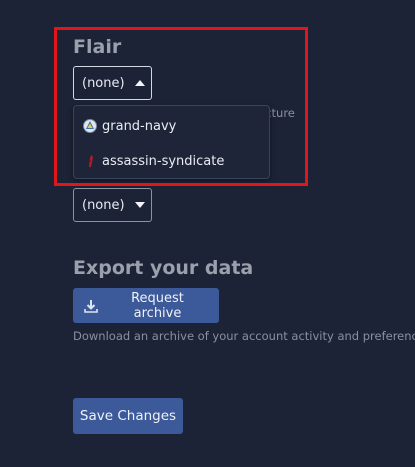  I want to click on second-flair-select: (none), so click(112, 205).